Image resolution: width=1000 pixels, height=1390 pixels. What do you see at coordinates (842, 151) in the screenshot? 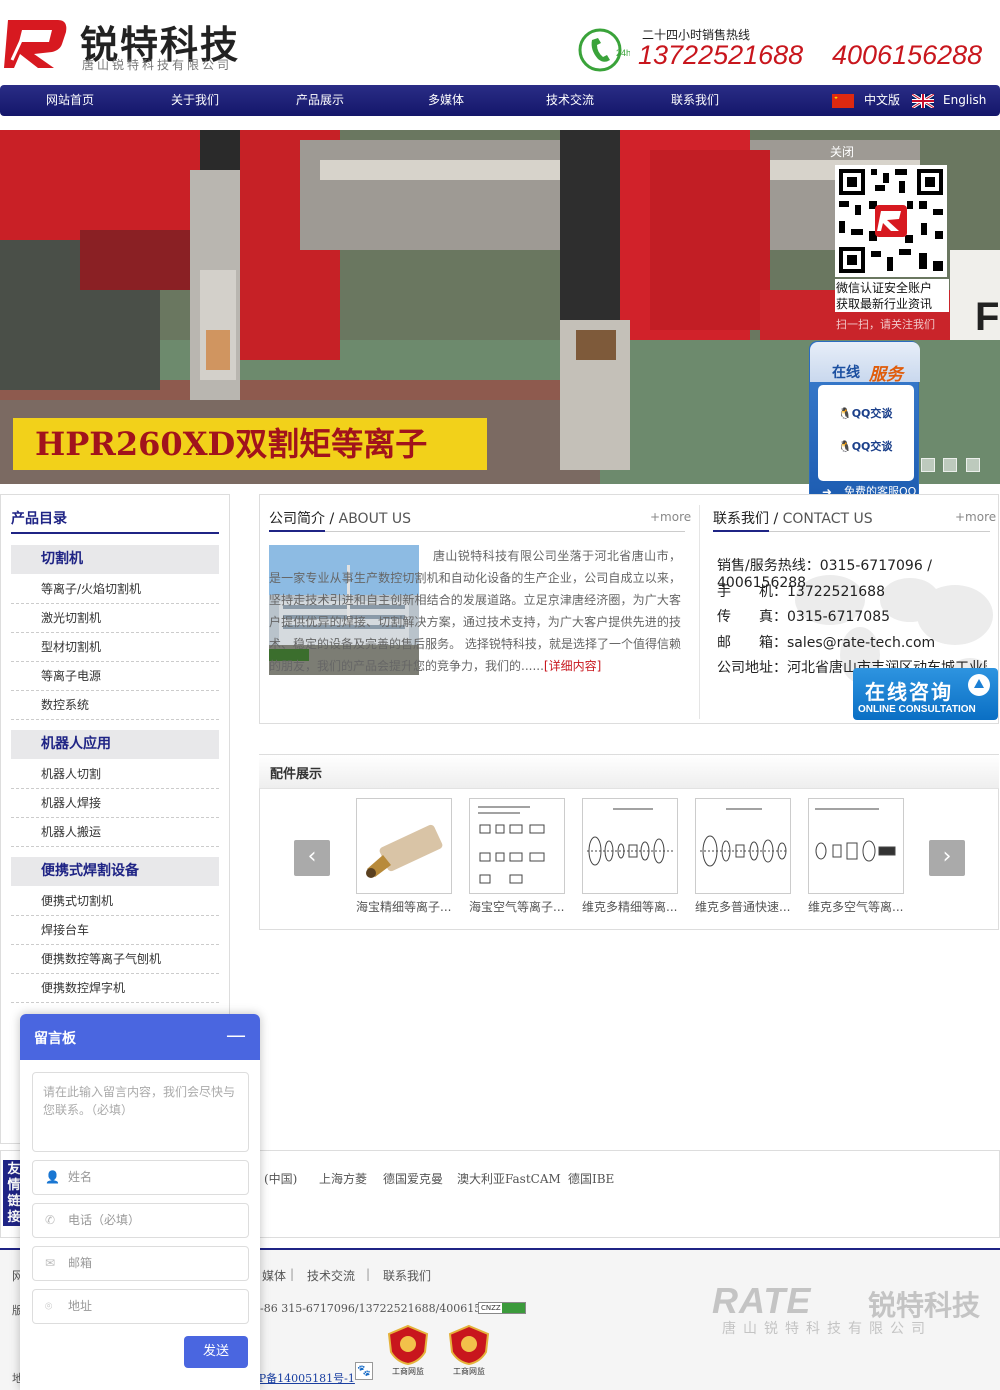
I see `qr-close-button: 关闭` at bounding box center [842, 151].